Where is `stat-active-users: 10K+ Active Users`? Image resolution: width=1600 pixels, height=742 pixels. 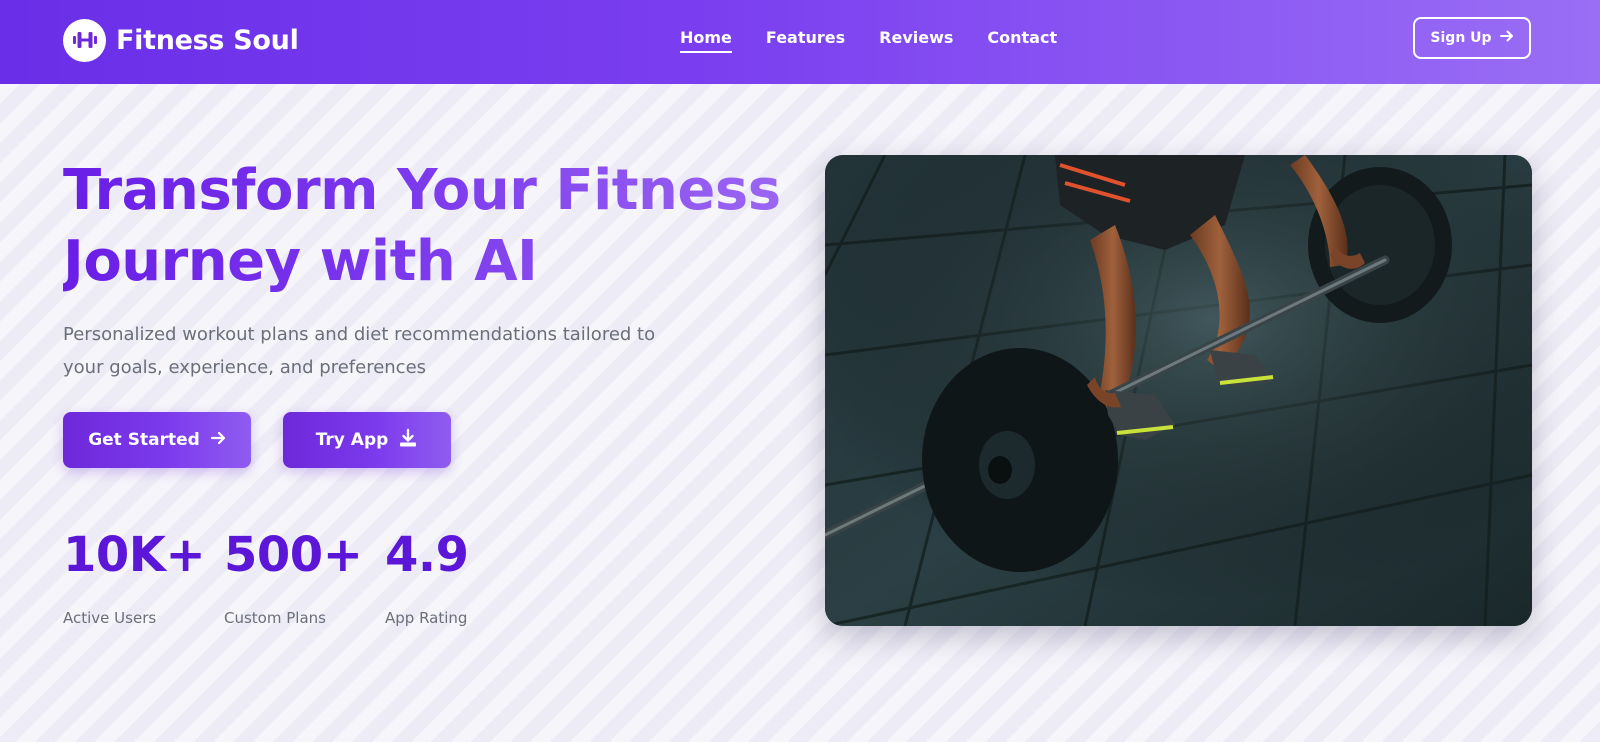 stat-active-users: 10K+ Active Users is located at coordinates (134, 576).